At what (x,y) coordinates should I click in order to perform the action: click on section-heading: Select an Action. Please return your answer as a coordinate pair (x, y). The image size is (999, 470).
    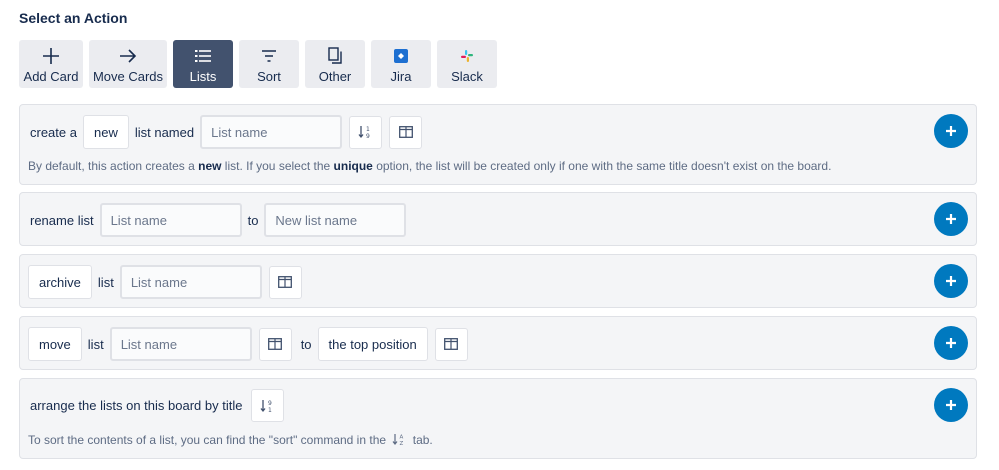
    Looking at the image, I should click on (73, 18).